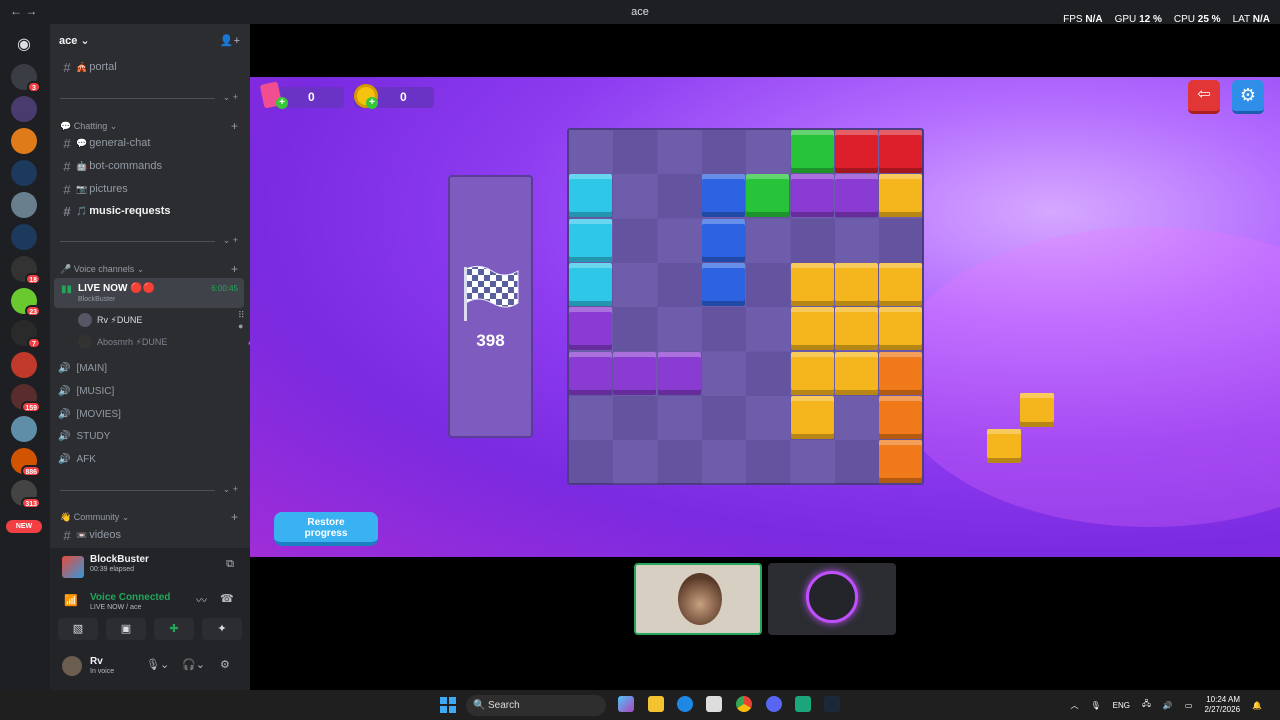  What do you see at coordinates (230, 40) in the screenshot?
I see `add-member-icon: 👤+` at bounding box center [230, 40].